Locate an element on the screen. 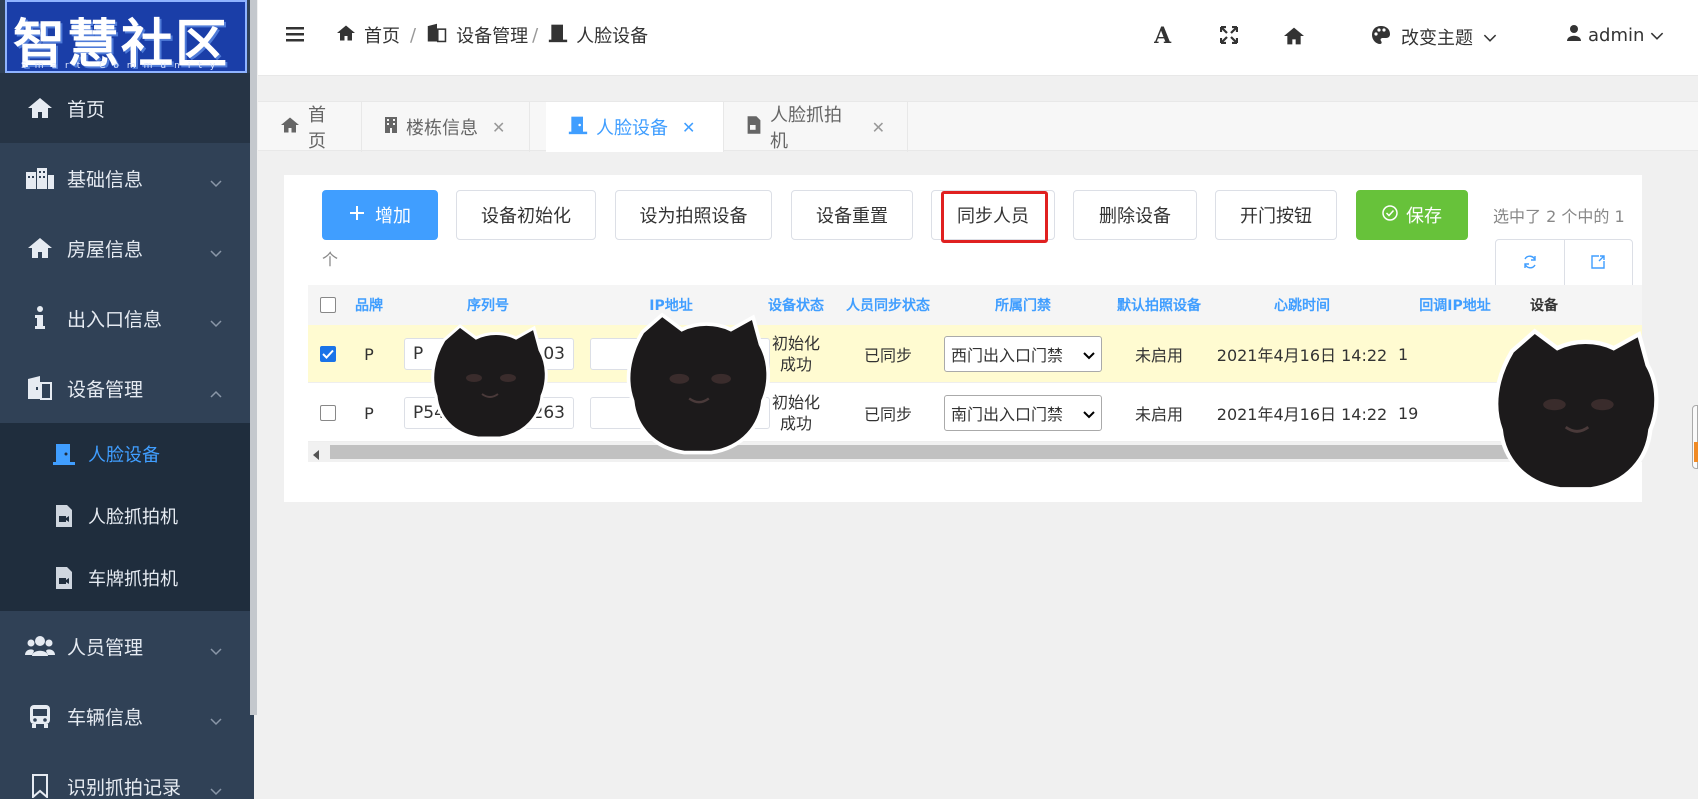 This screenshot has width=1698, height=799. button-label: 设备初始化 is located at coordinates (526, 216).